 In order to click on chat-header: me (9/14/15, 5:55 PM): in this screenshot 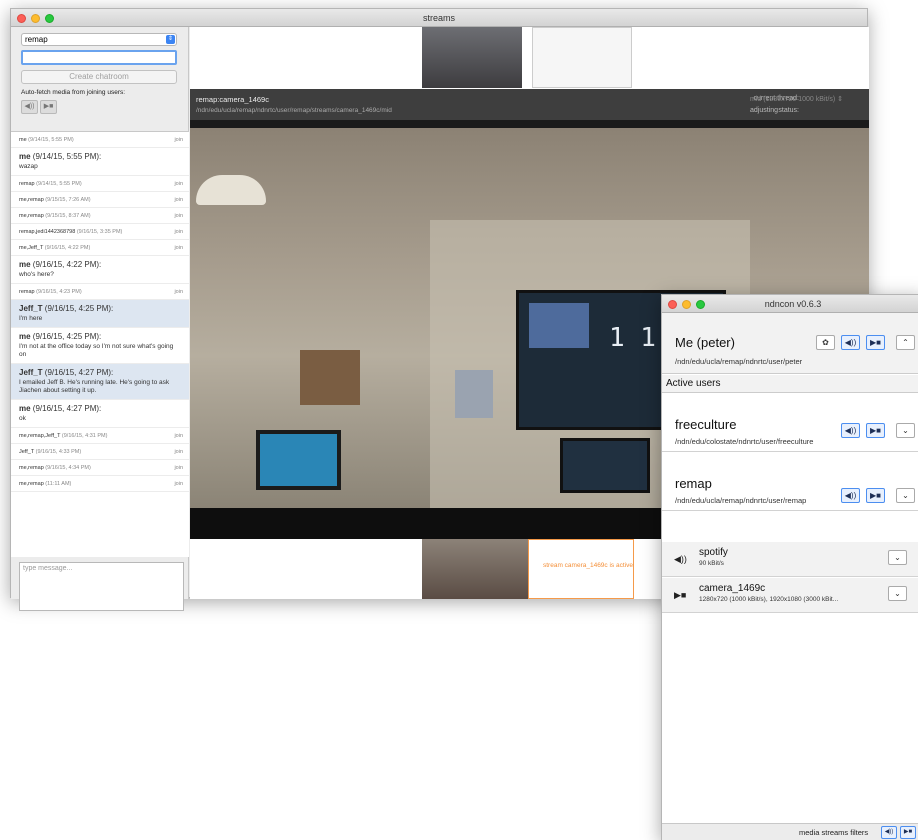, I will do `click(100, 156)`.